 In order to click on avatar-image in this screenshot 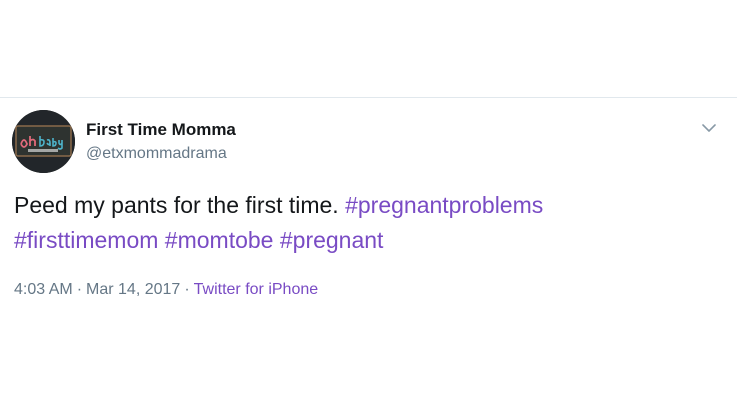, I will do `click(43, 141)`.